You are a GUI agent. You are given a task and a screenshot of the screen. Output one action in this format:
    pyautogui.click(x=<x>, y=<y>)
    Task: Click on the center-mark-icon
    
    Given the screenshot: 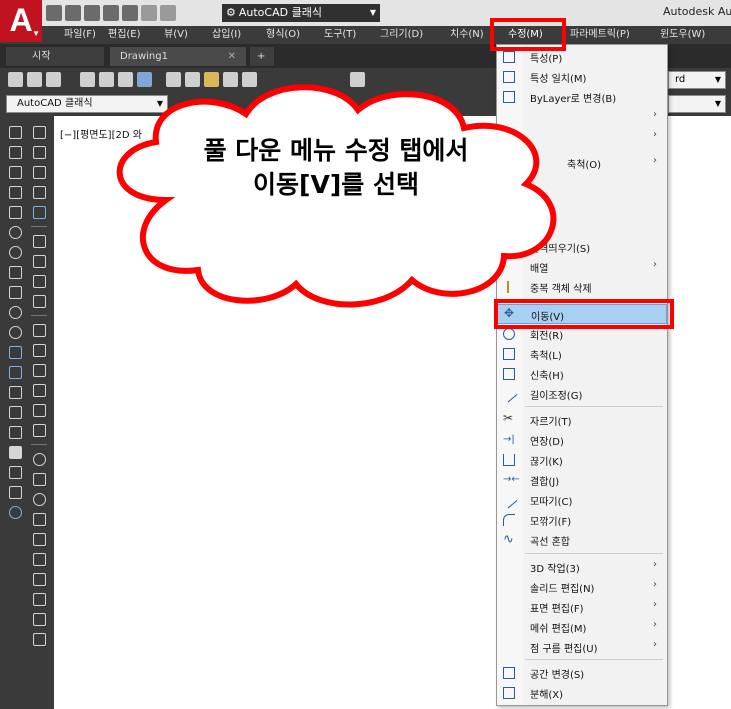 What is the action you would take?
    pyautogui.click(x=39, y=459)
    